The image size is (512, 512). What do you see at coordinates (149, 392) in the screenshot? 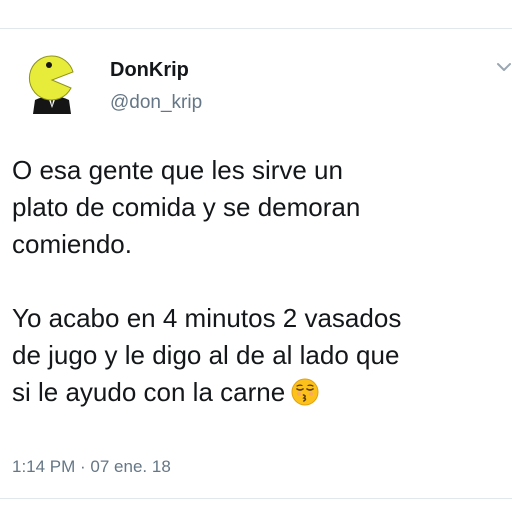
I see `tweet-line-text: si le ayudo con la carne` at bounding box center [149, 392].